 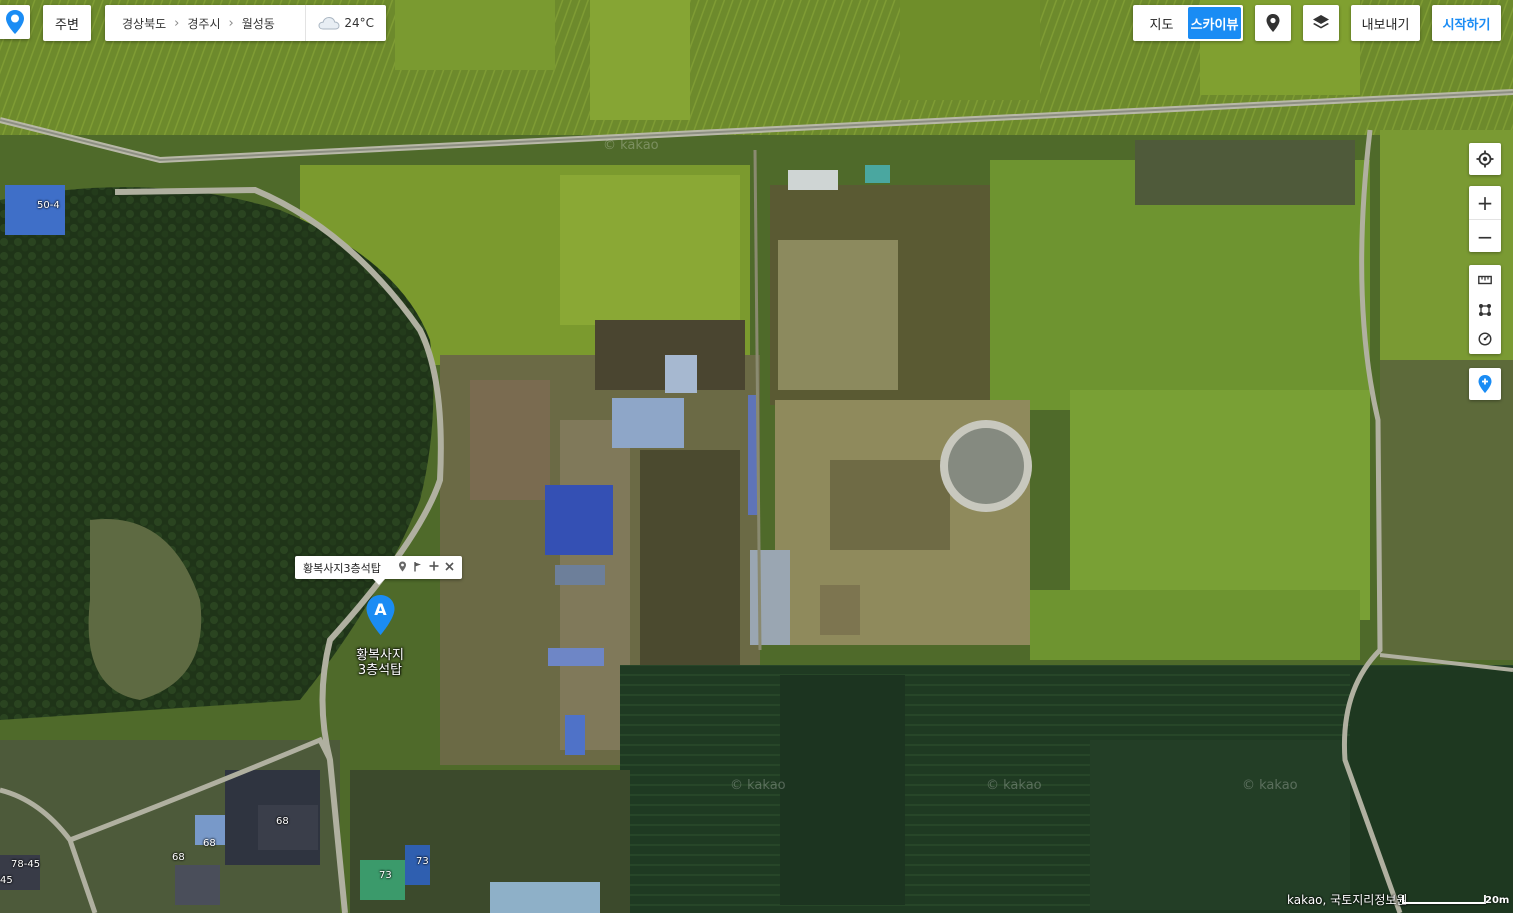 I want to click on kakaomap-logo-icon, so click(x=15, y=22).